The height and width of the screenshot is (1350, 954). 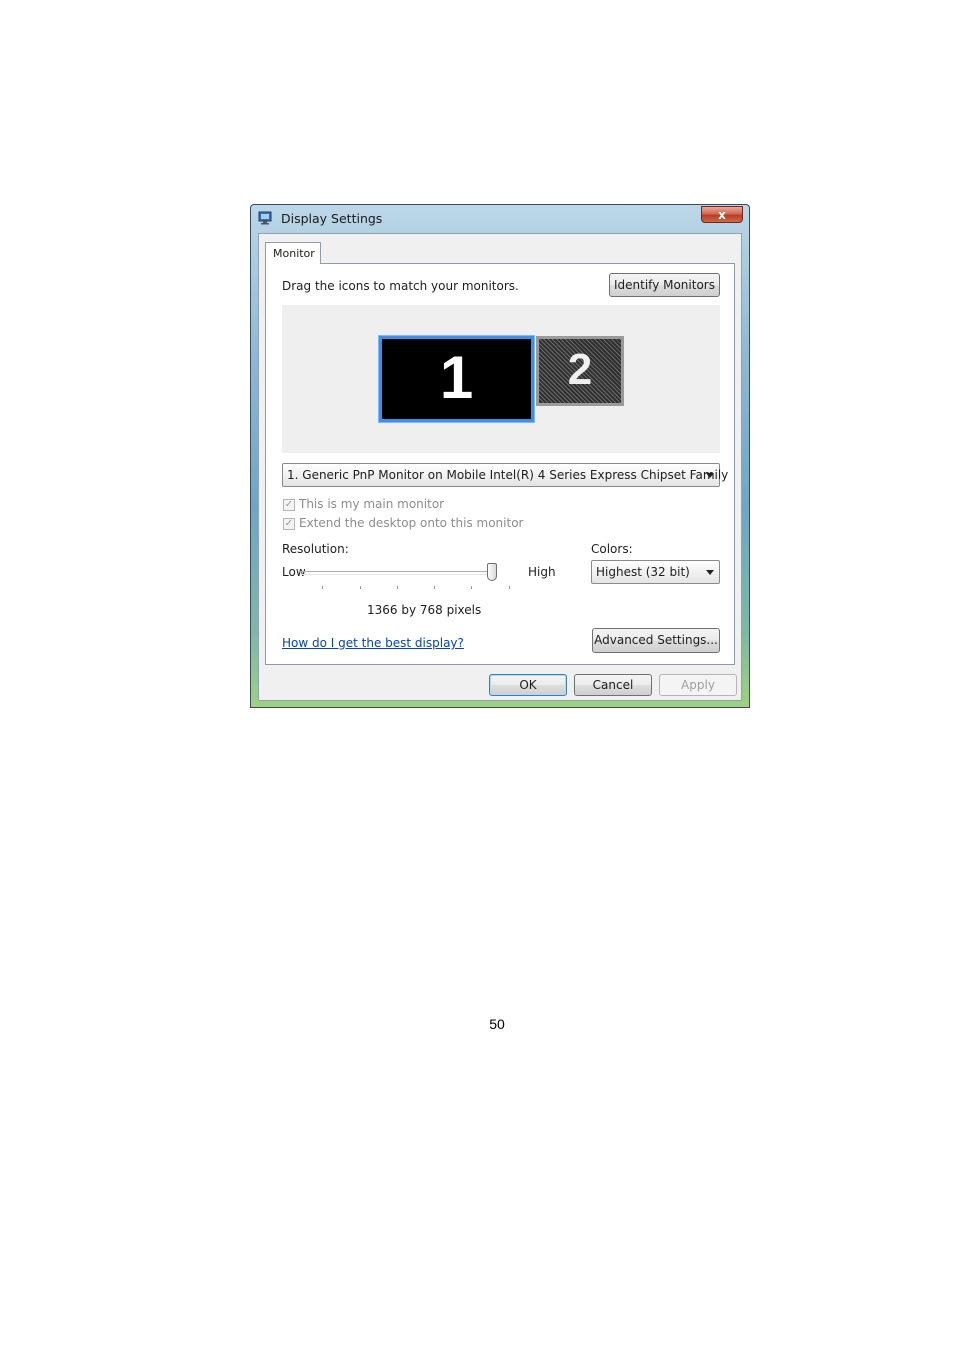 I want to click on help-link: How do I get the best display?, so click(x=373, y=643).